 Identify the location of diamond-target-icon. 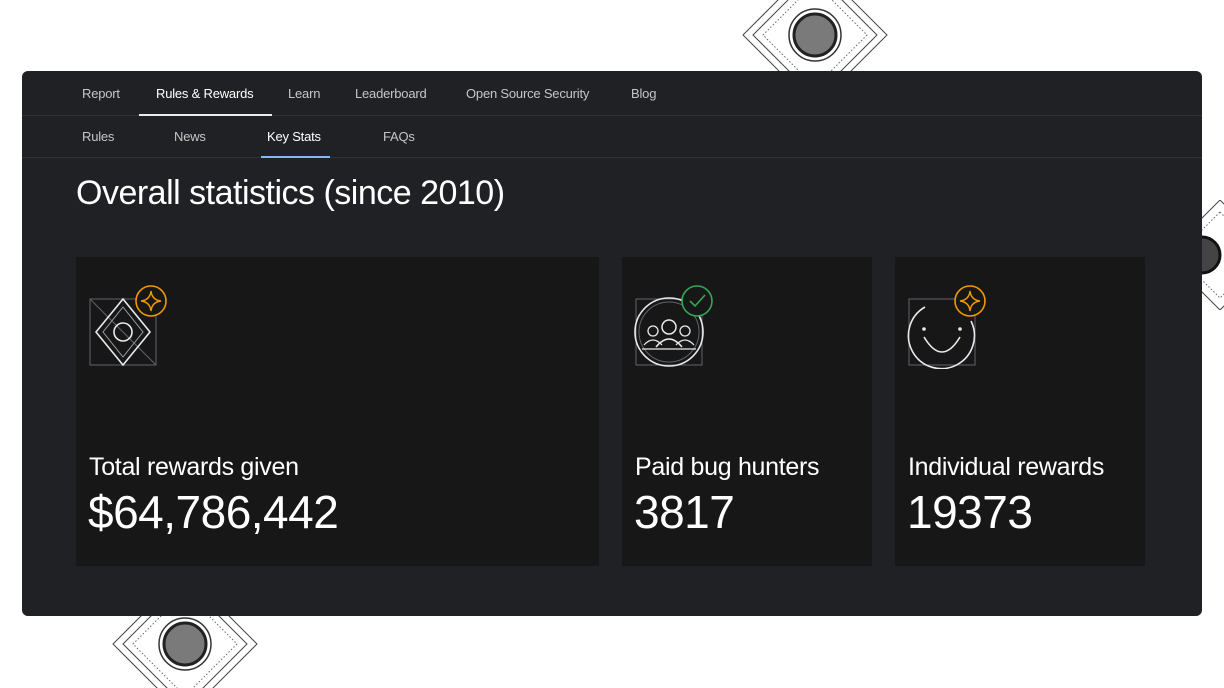
(136, 329).